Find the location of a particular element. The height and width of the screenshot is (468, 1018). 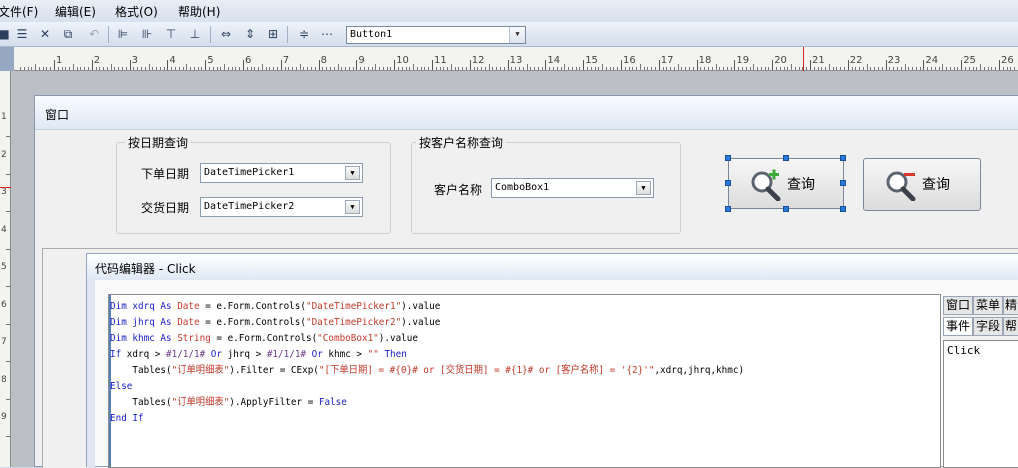

tab-fields: 字段 is located at coordinates (988, 326).